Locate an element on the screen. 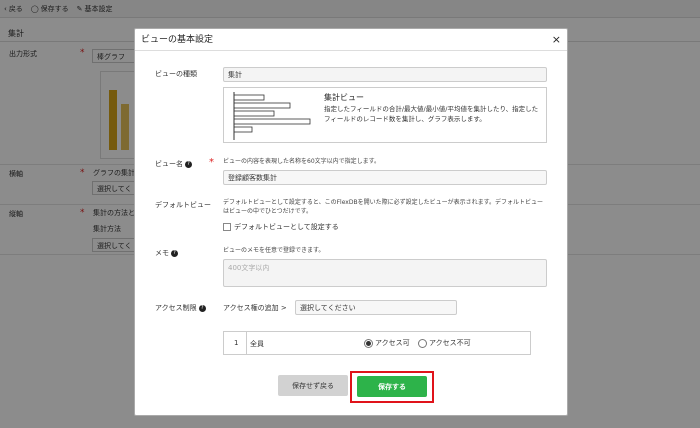 This screenshot has height=428, width=700. save-button: 保存する is located at coordinates (392, 386).